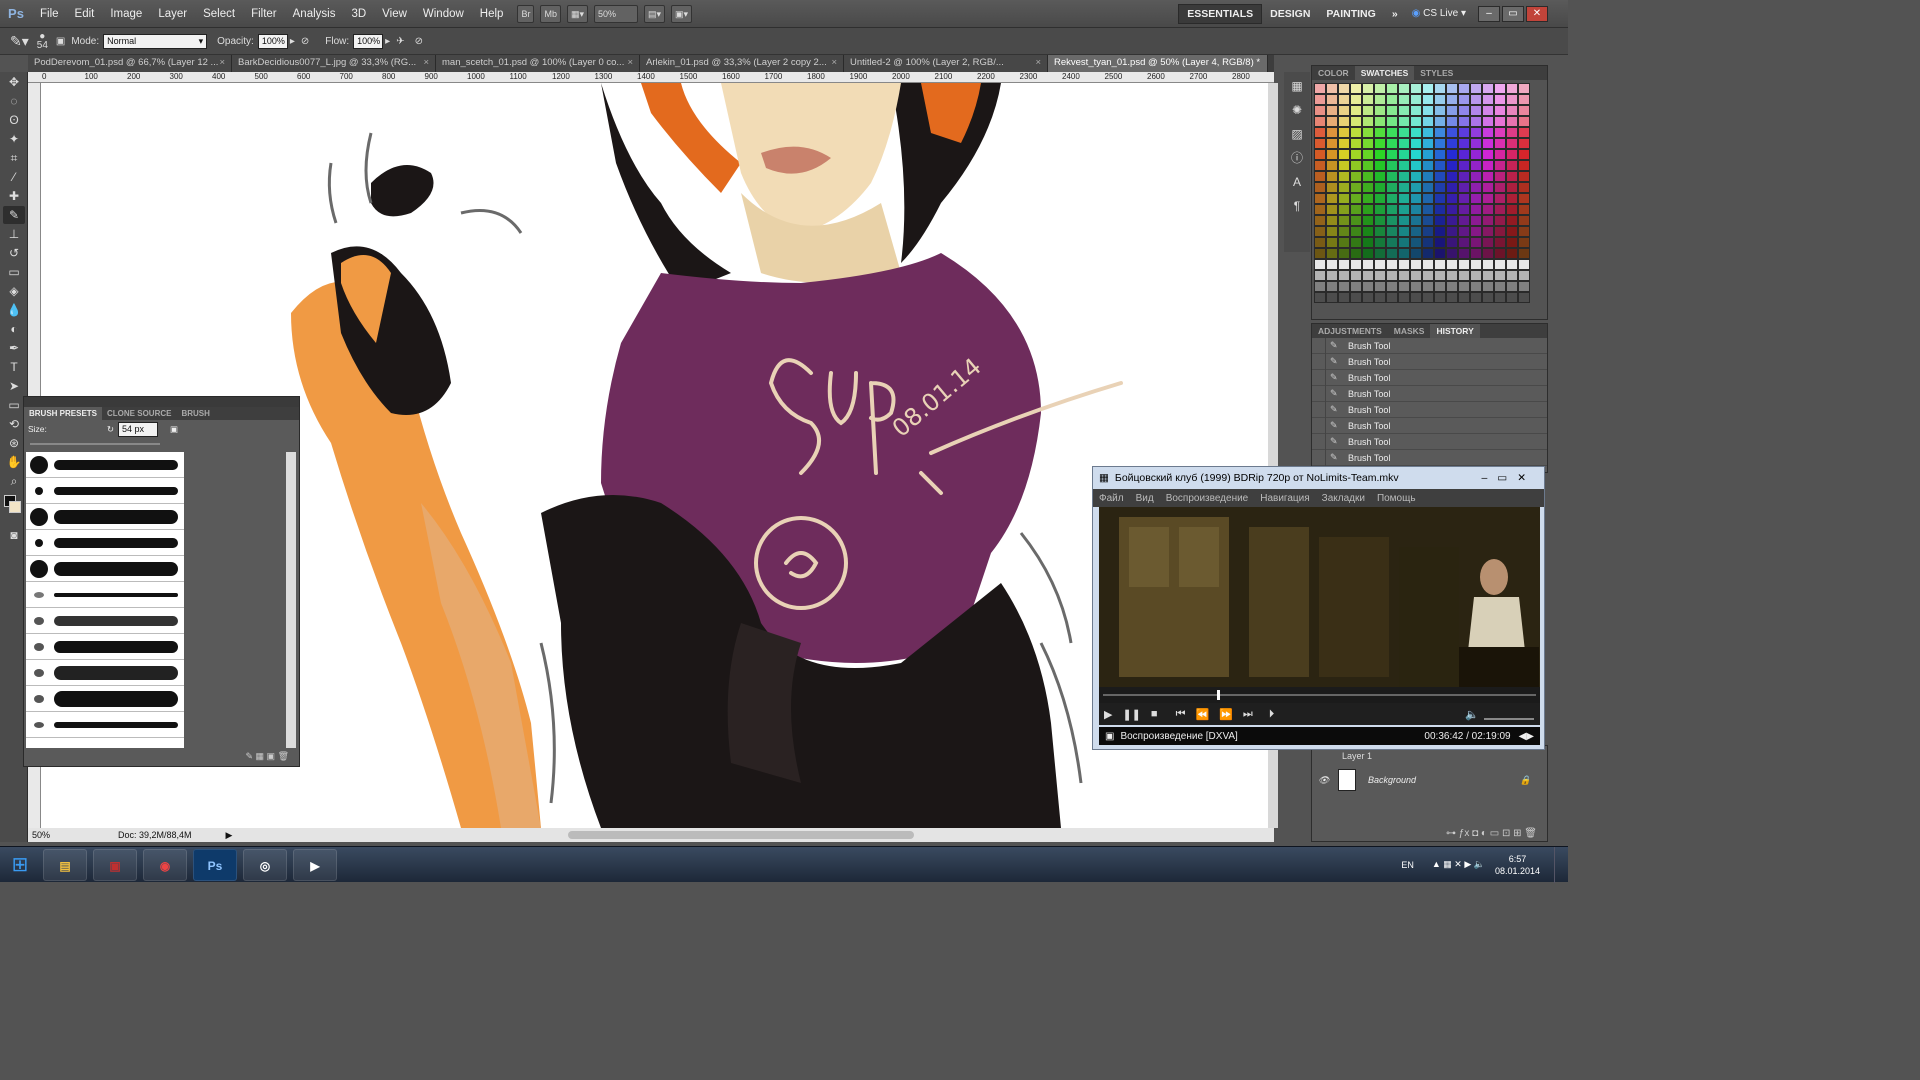  Describe the element at coordinates (1455, 331) in the screenshot. I see `tab-history: HISTORY` at that location.